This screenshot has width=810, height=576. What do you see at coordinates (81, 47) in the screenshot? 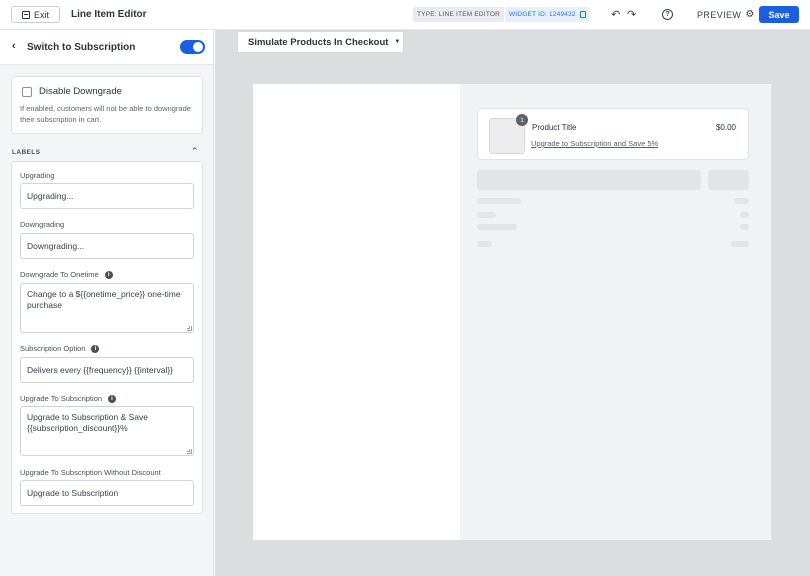
I see `sidebar-title: Switch to Subscription` at bounding box center [81, 47].